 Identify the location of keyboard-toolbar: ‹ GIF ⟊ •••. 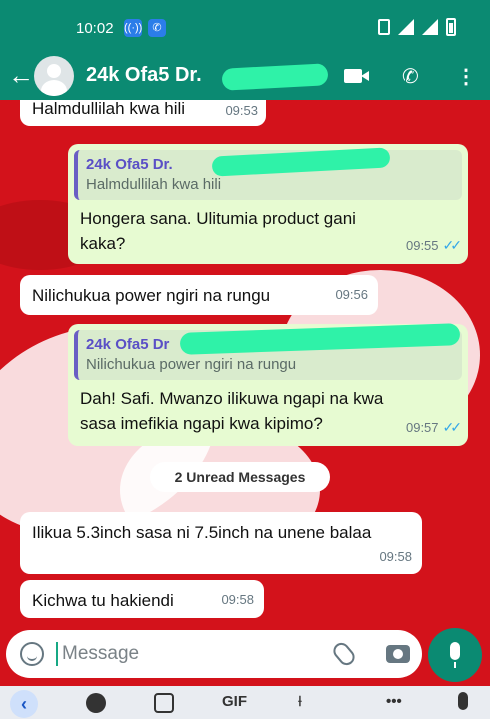
(245, 702).